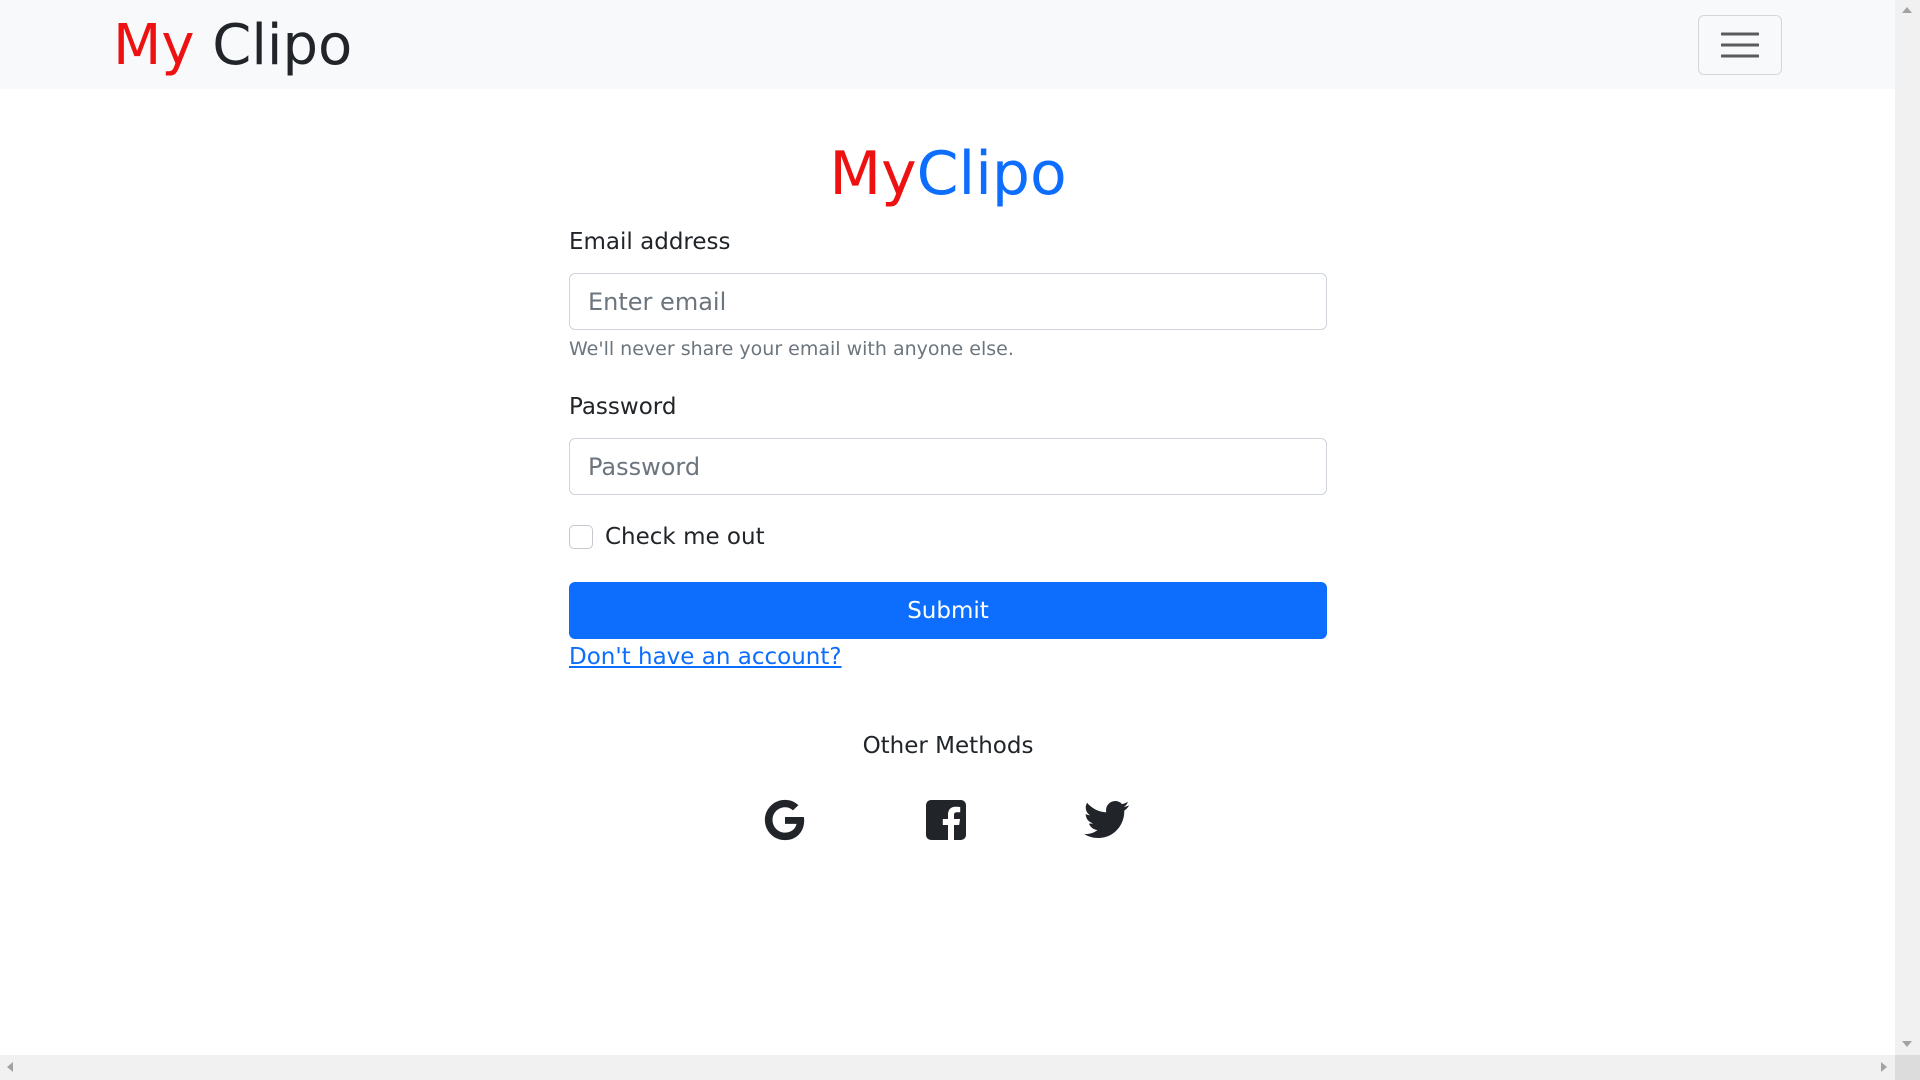 The height and width of the screenshot is (1080, 1920). Describe the element at coordinates (1907, 1067) in the screenshot. I see `scrollbar-corner` at that location.